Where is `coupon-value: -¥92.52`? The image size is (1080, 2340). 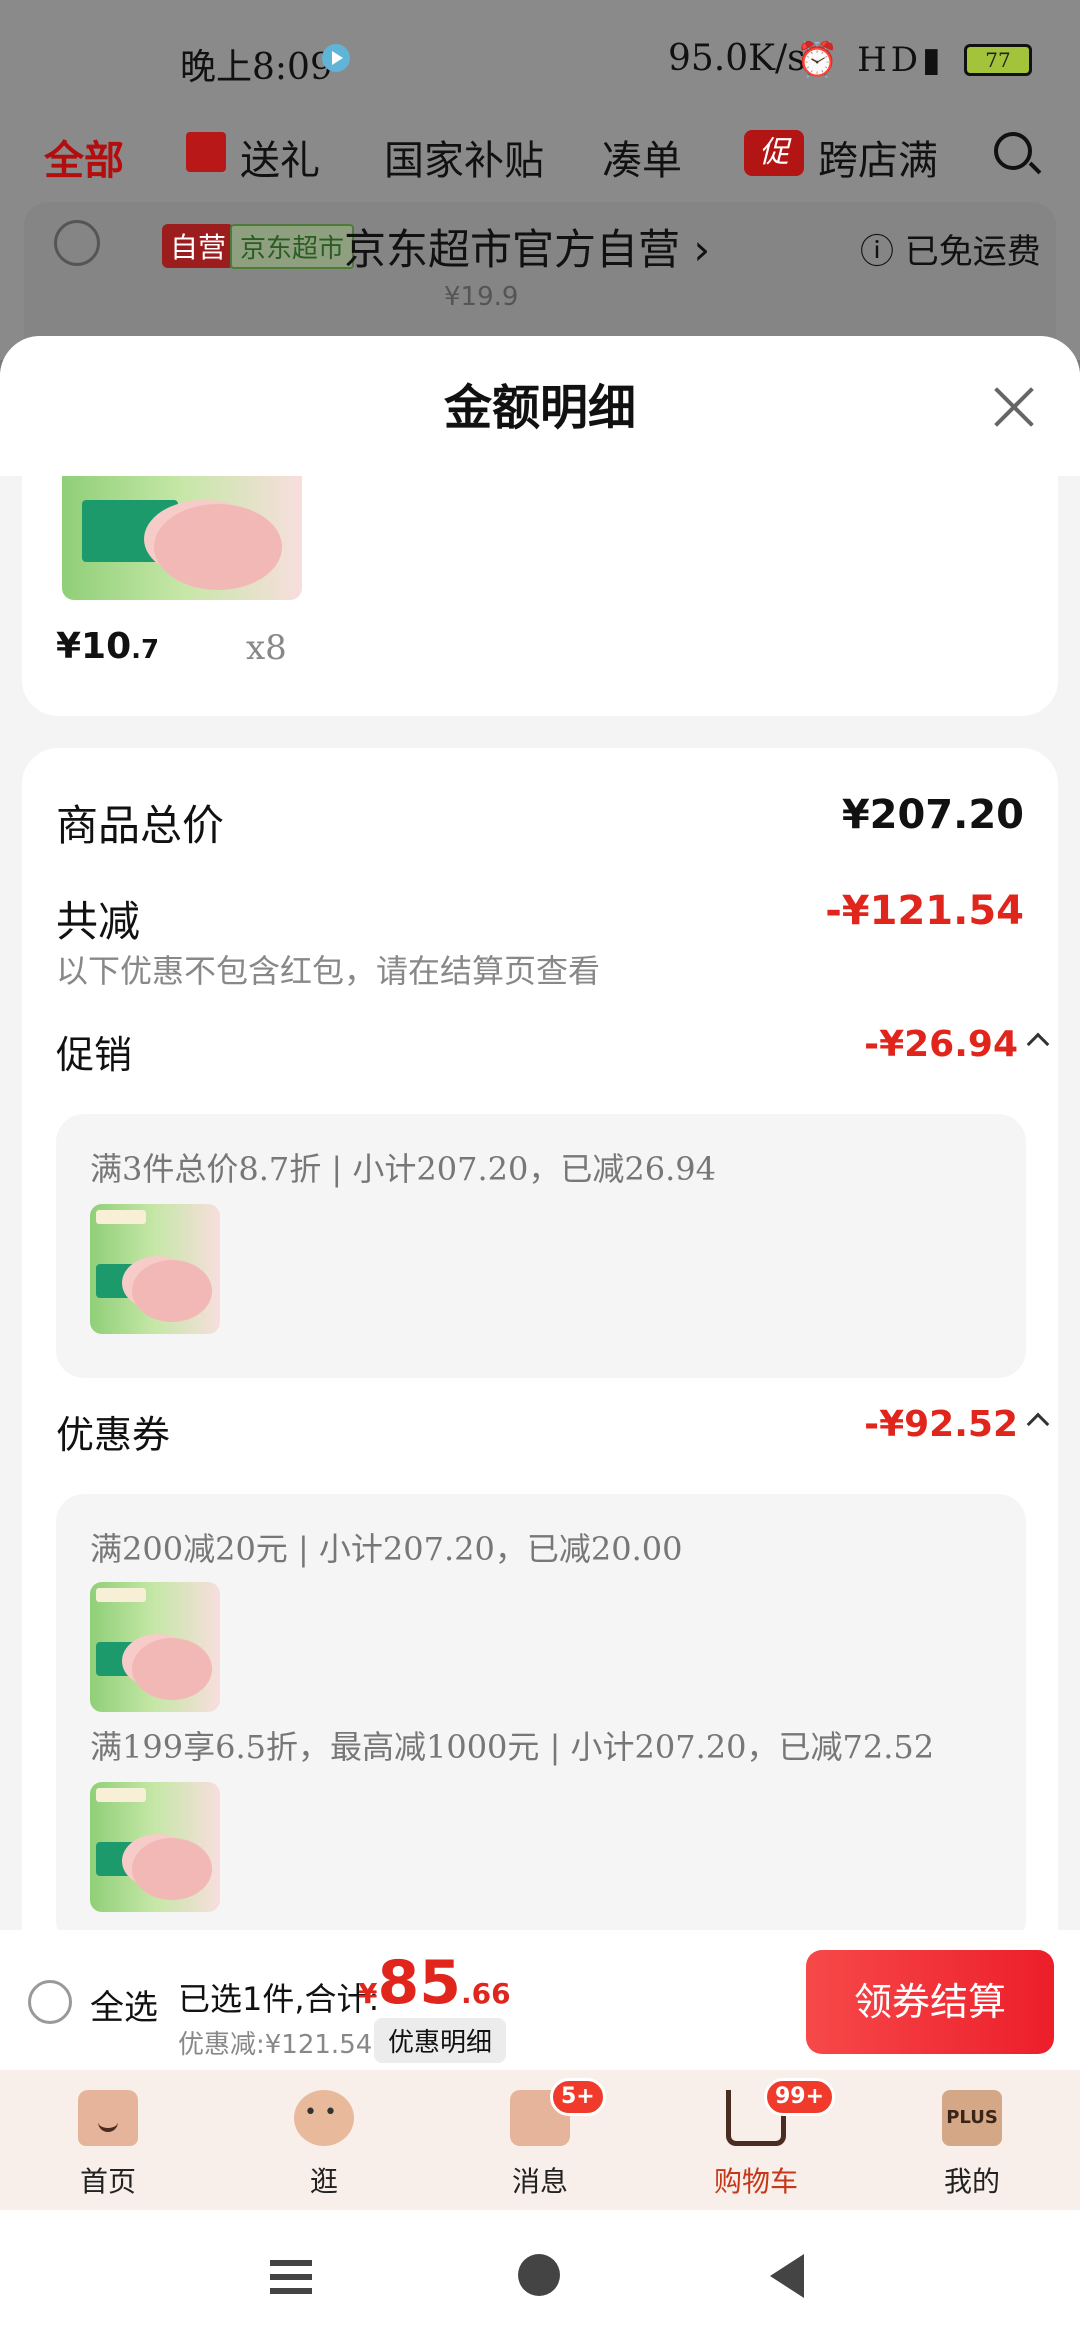
coupon-value: -¥92.52 is located at coordinates (957, 1424).